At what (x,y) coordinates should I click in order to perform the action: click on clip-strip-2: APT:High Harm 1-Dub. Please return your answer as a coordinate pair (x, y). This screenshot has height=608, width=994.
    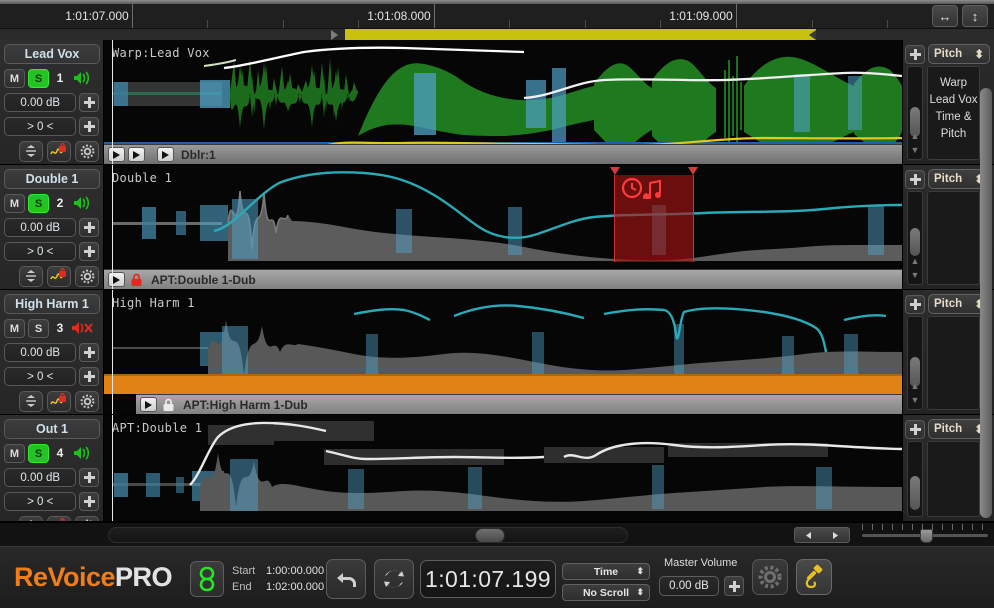
    Looking at the image, I should click on (519, 404).